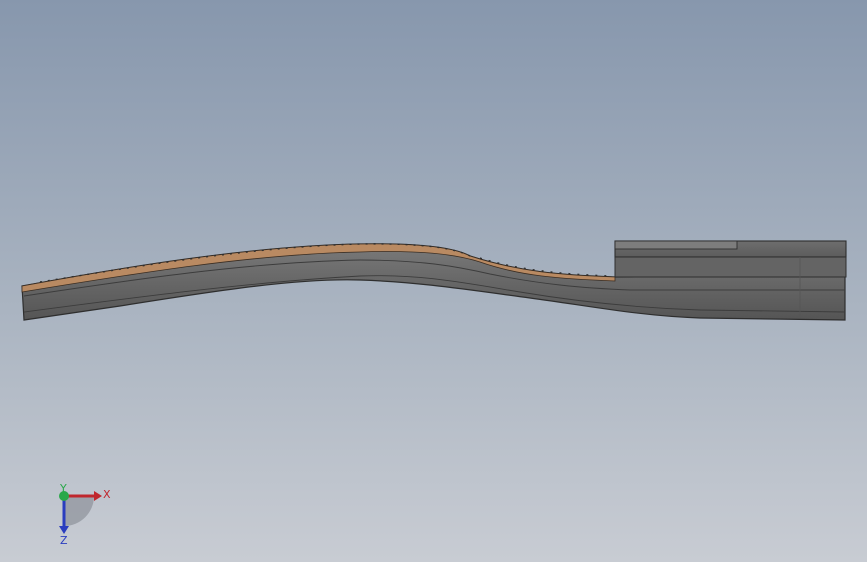  Describe the element at coordinates (64, 540) in the screenshot. I see `z-axis-label: Z` at that location.